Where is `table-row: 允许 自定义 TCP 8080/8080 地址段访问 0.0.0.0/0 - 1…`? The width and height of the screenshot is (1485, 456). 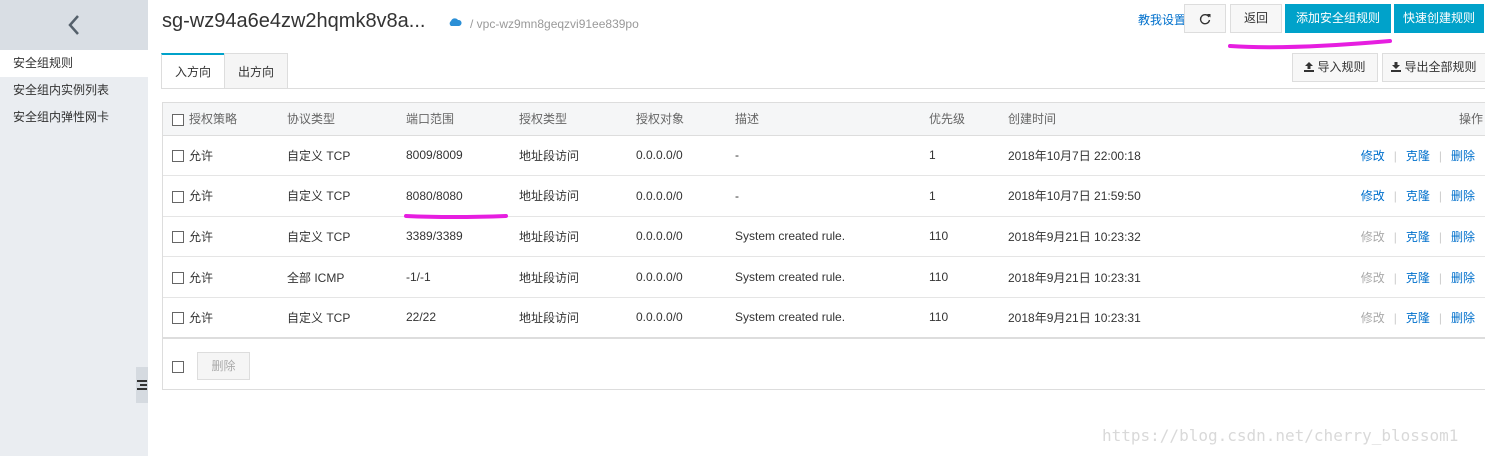 table-row: 允许 自定义 TCP 8080/8080 地址段访问 0.0.0.0/0 - 1… is located at coordinates (824, 196).